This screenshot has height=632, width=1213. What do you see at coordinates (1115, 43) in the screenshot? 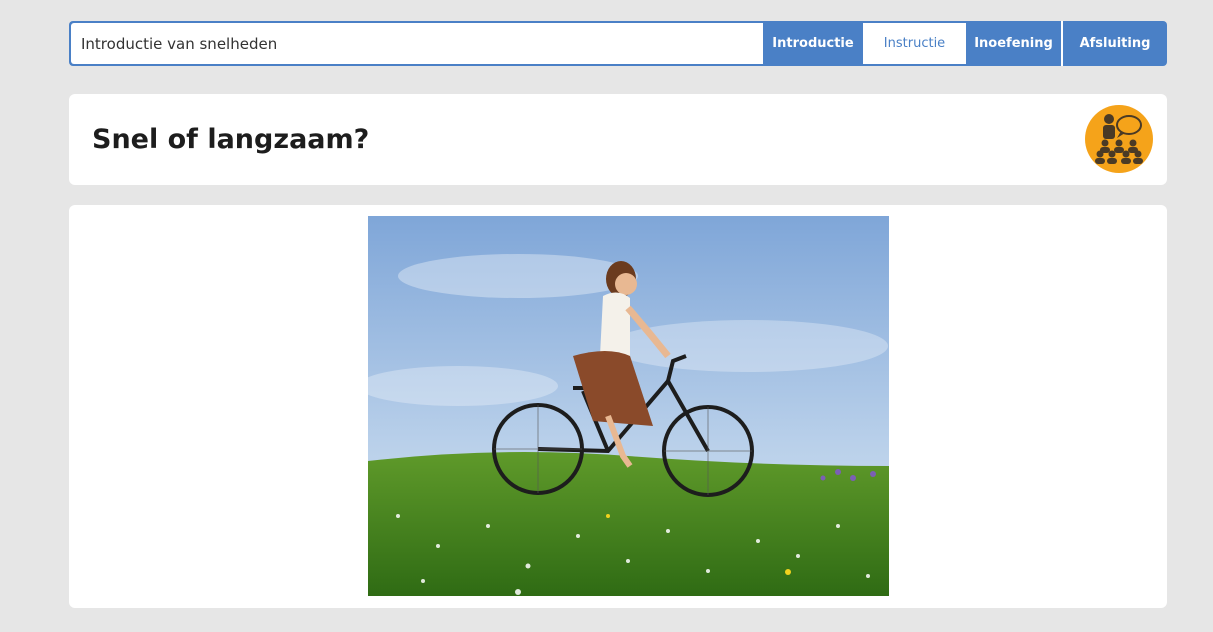
I see `tab-afsluiting: Afsluiting` at bounding box center [1115, 43].